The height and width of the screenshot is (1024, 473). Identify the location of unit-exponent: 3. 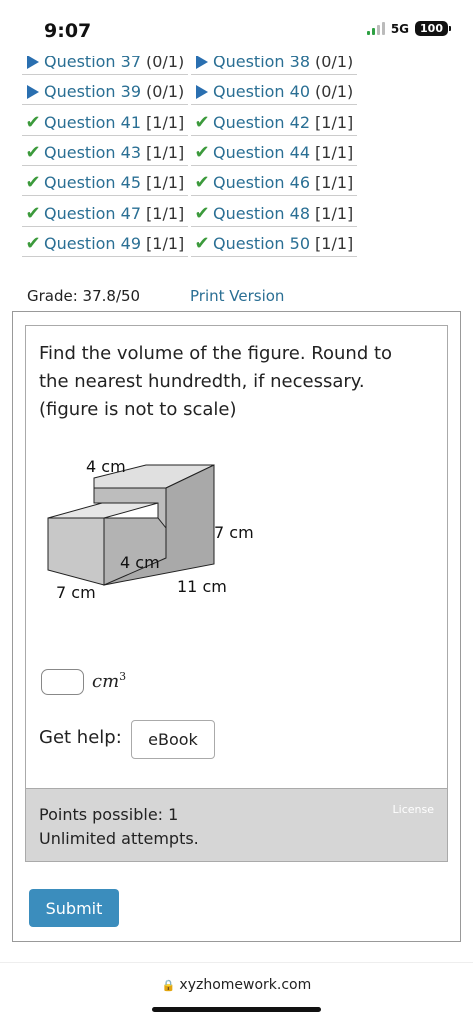
(123, 676).